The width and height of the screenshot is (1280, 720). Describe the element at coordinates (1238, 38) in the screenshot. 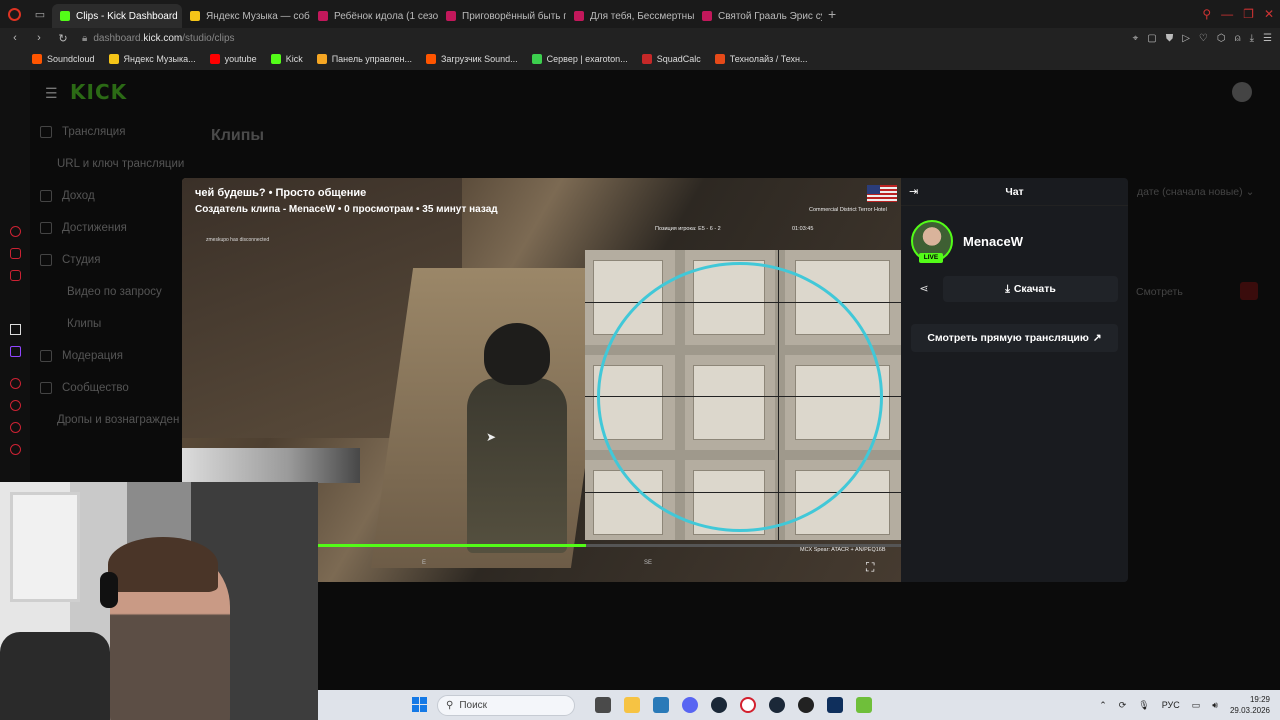

I see `account-icon: ⍝` at that location.